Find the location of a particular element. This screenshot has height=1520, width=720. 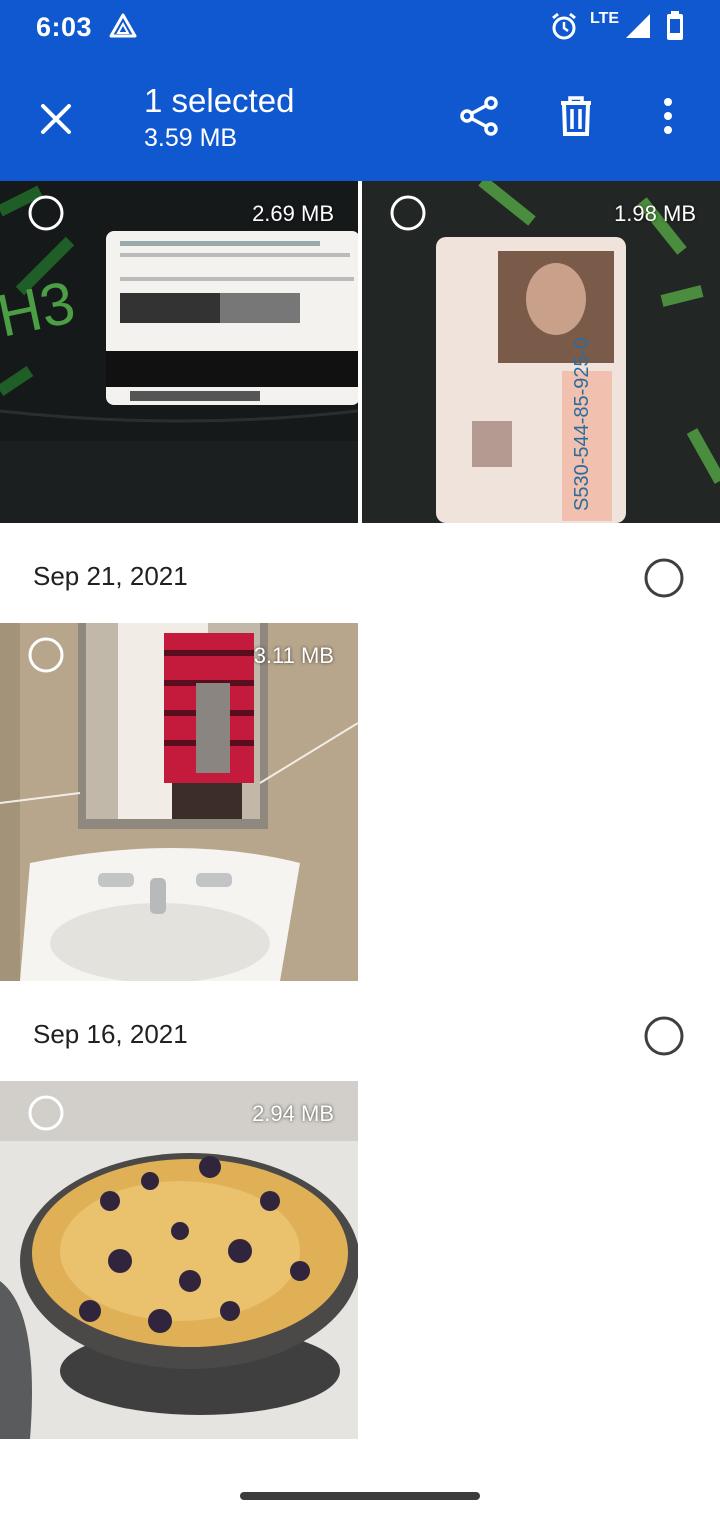

date-header: Sep 21, 2021 is located at coordinates (360, 573).